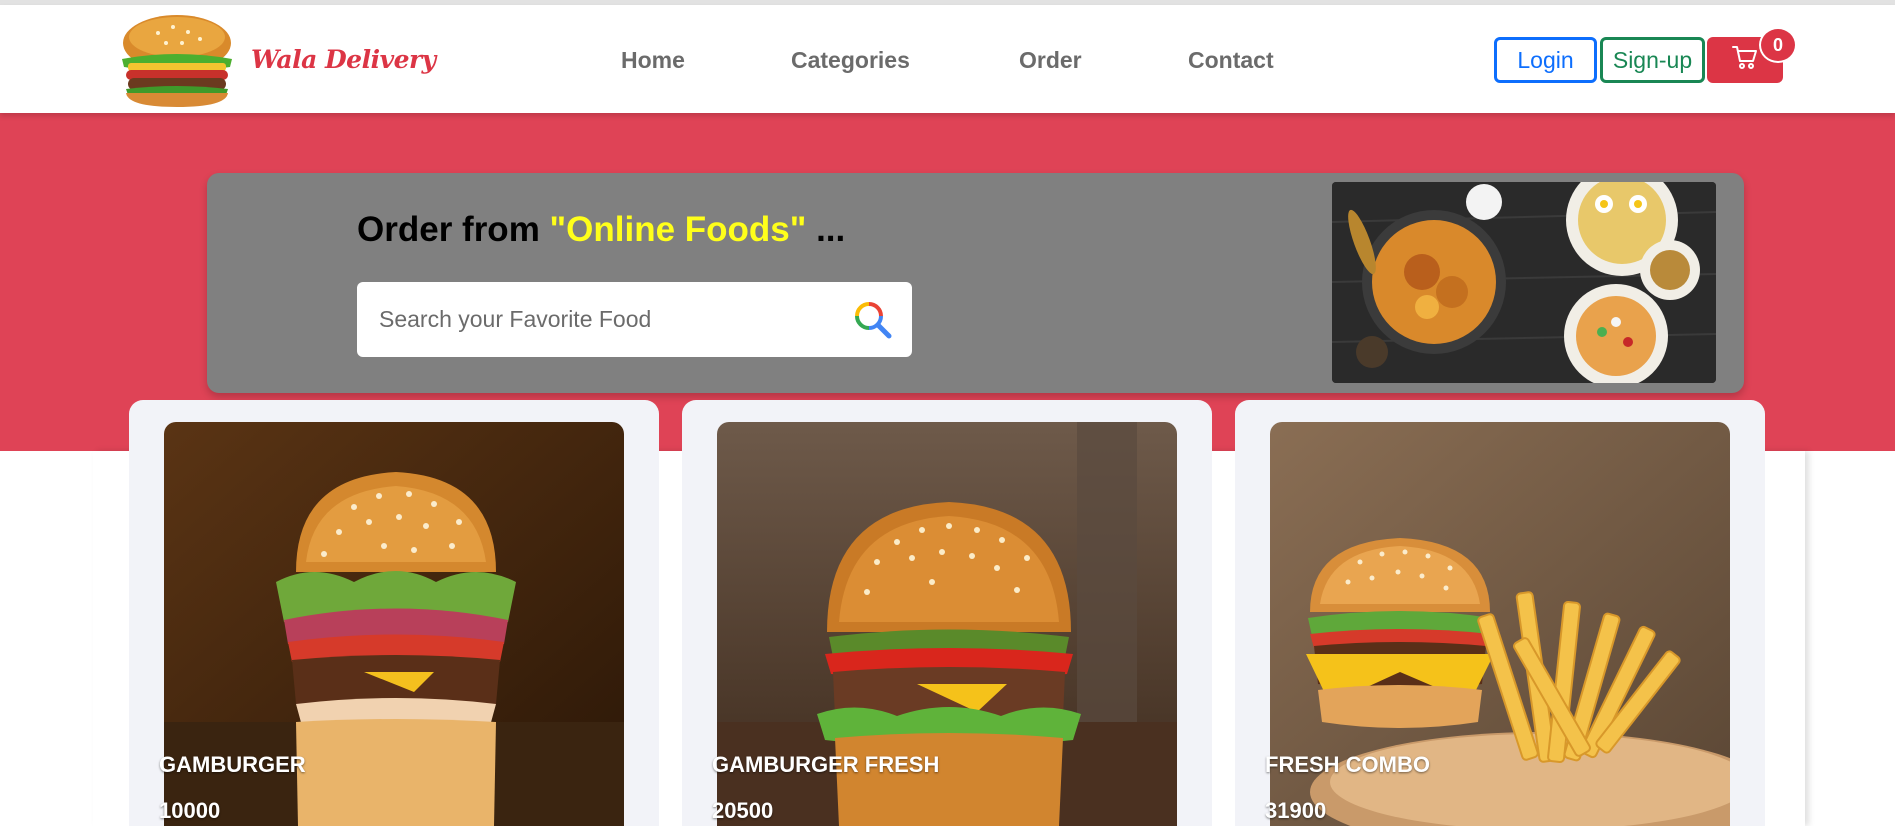 The width and height of the screenshot is (1895, 826). Describe the element at coordinates (947, 613) in the screenshot. I see `product-card: GAMBURGER FRESH 20500` at that location.